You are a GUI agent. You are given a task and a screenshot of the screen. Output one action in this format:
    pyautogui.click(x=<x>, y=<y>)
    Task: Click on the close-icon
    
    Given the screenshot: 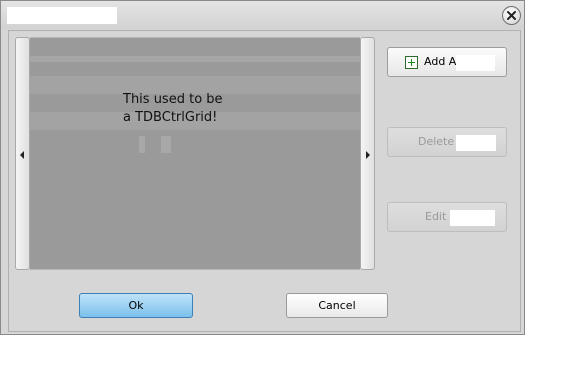 What is the action you would take?
    pyautogui.click(x=511, y=15)
    